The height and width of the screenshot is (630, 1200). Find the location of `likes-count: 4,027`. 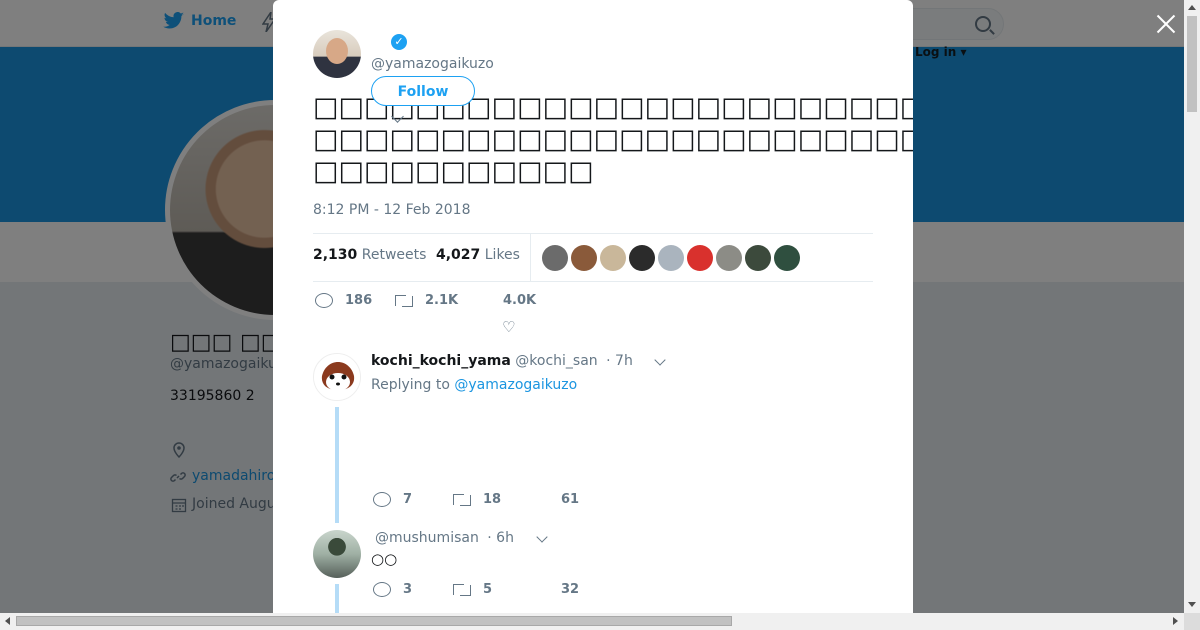

likes-count: 4,027 is located at coordinates (458, 255).